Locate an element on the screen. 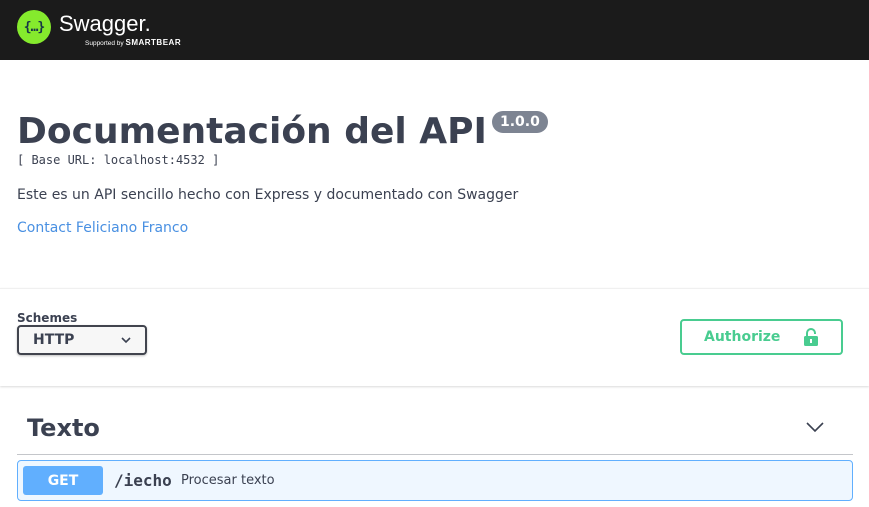  operation-get-iecho: GET /iecho Procesar texto is located at coordinates (435, 480).